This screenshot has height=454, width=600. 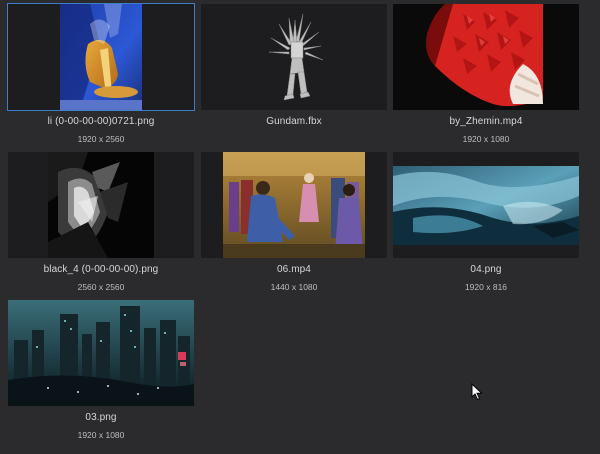 I want to click on asset-dimensions: 2560 x 2560, so click(x=101, y=287).